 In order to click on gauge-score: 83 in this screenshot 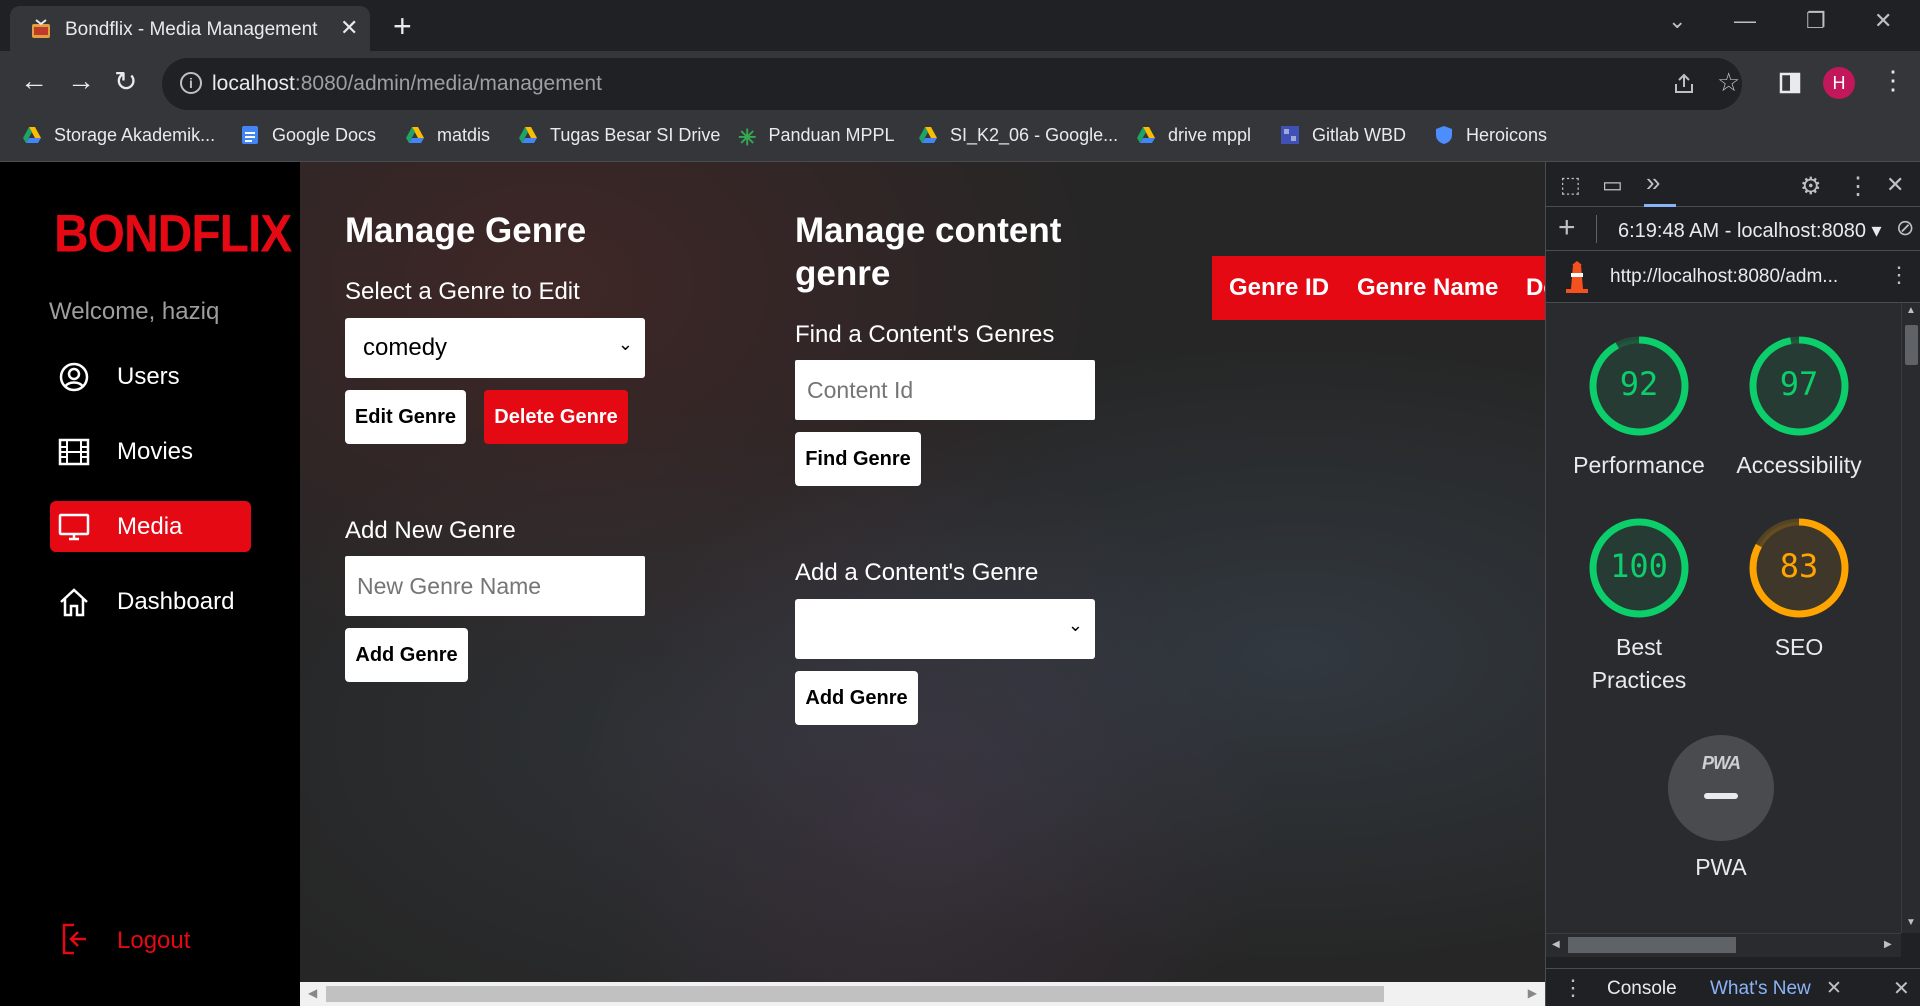, I will do `click(1799, 566)`.